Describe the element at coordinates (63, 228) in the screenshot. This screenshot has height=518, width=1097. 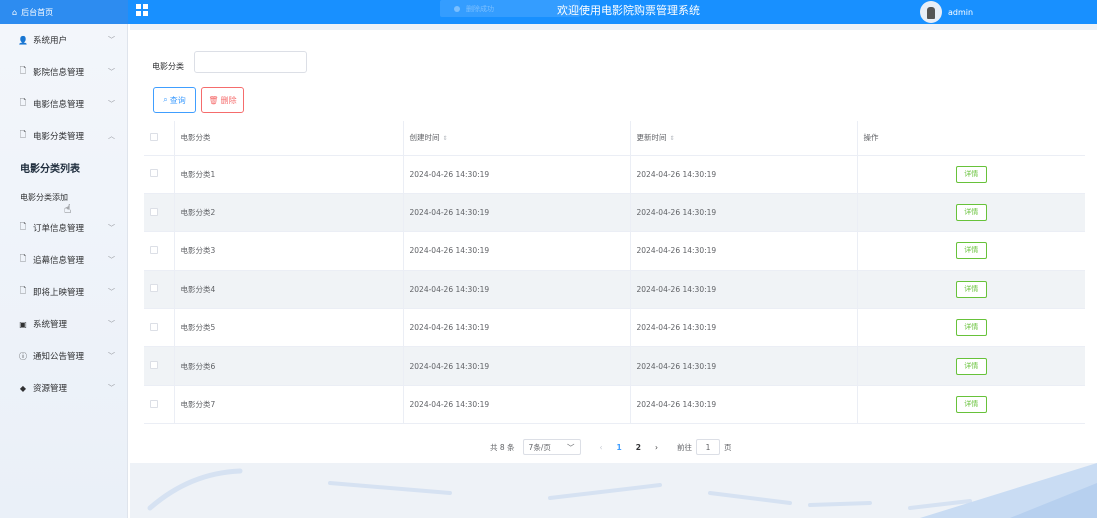
I see `sidebar-item-order: 🗋 订单信息管理 ﹀` at that location.